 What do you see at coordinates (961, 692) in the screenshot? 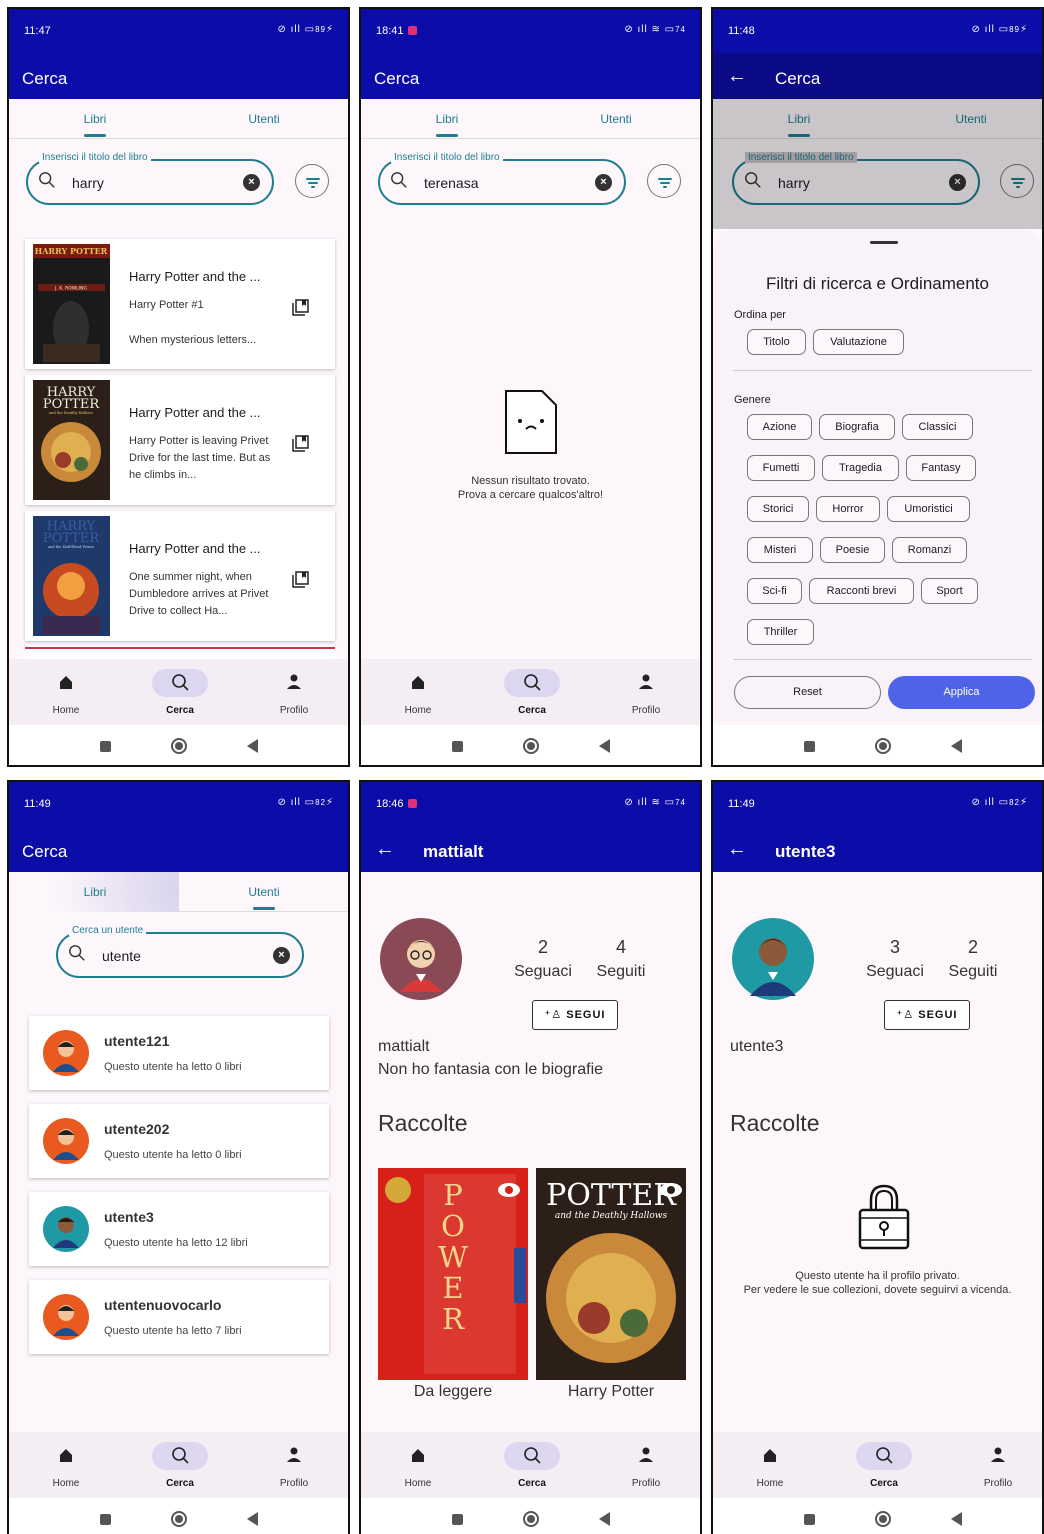
I see `apply-button: Applica` at bounding box center [961, 692].